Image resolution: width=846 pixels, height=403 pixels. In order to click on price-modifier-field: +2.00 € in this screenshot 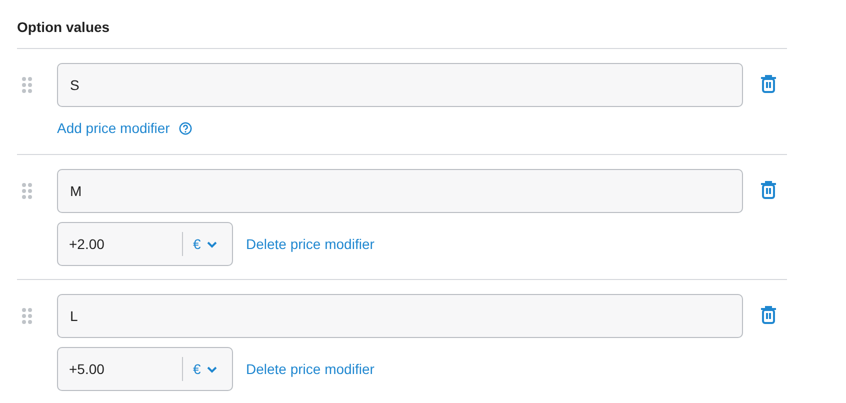, I will do `click(145, 244)`.